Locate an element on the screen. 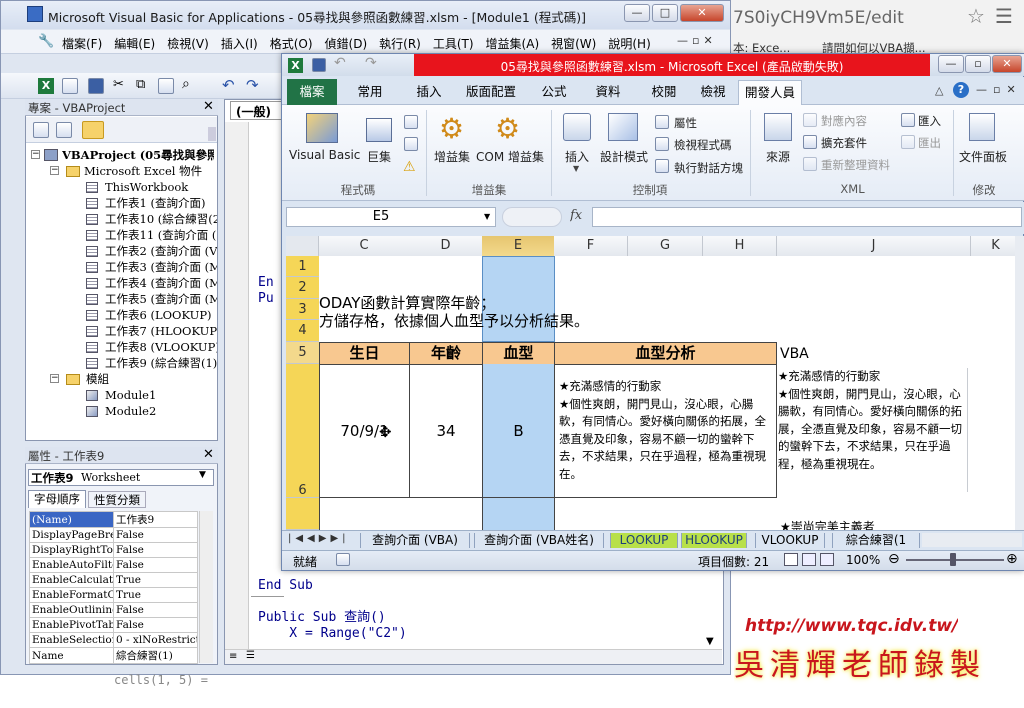 Image resolution: width=1024 pixels, height=708 pixels. xml-source-button: 來源 is located at coordinates (778, 156).